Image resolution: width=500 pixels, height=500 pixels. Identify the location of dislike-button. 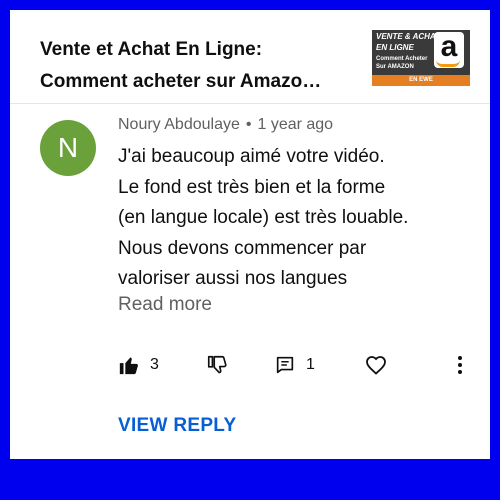
(217, 365).